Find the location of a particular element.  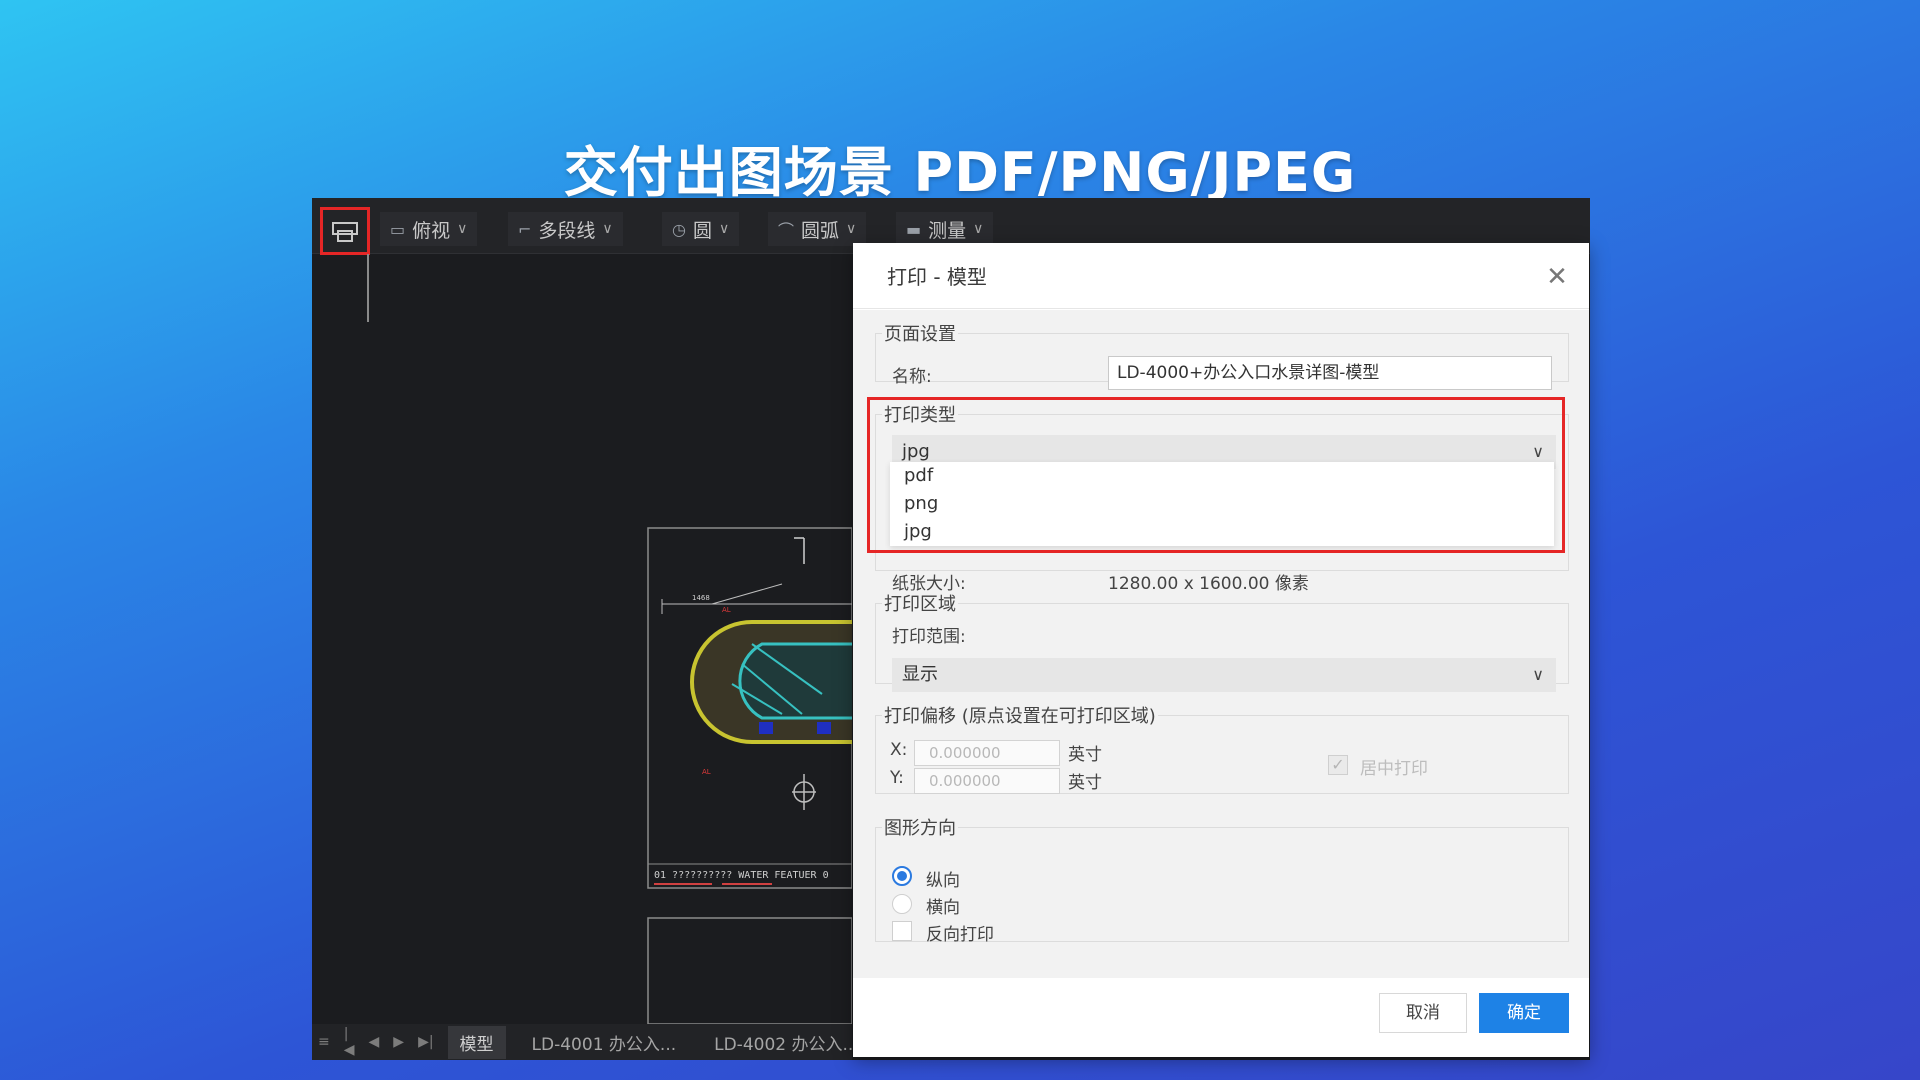

measure-dropdown: ▬ 测量 ∨ is located at coordinates (945, 229).